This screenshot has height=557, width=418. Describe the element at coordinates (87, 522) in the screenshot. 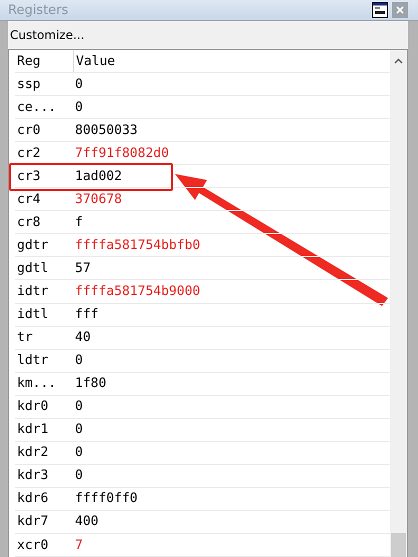

I see `register-value: 400` at that location.